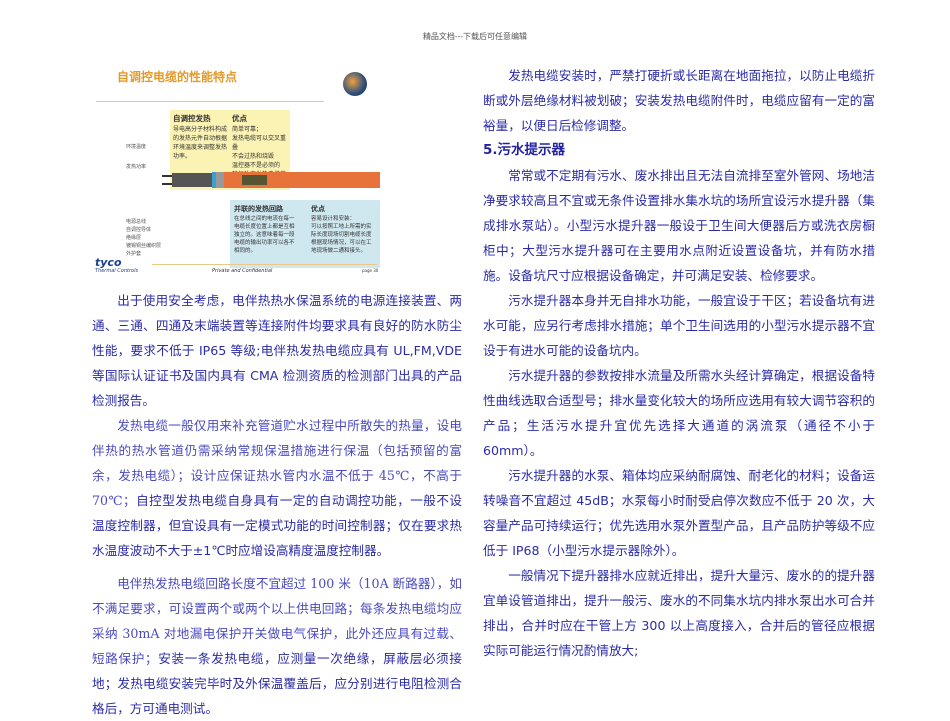 This screenshot has height=721, width=950. I want to click on figure-footer-rule, so click(264, 264).